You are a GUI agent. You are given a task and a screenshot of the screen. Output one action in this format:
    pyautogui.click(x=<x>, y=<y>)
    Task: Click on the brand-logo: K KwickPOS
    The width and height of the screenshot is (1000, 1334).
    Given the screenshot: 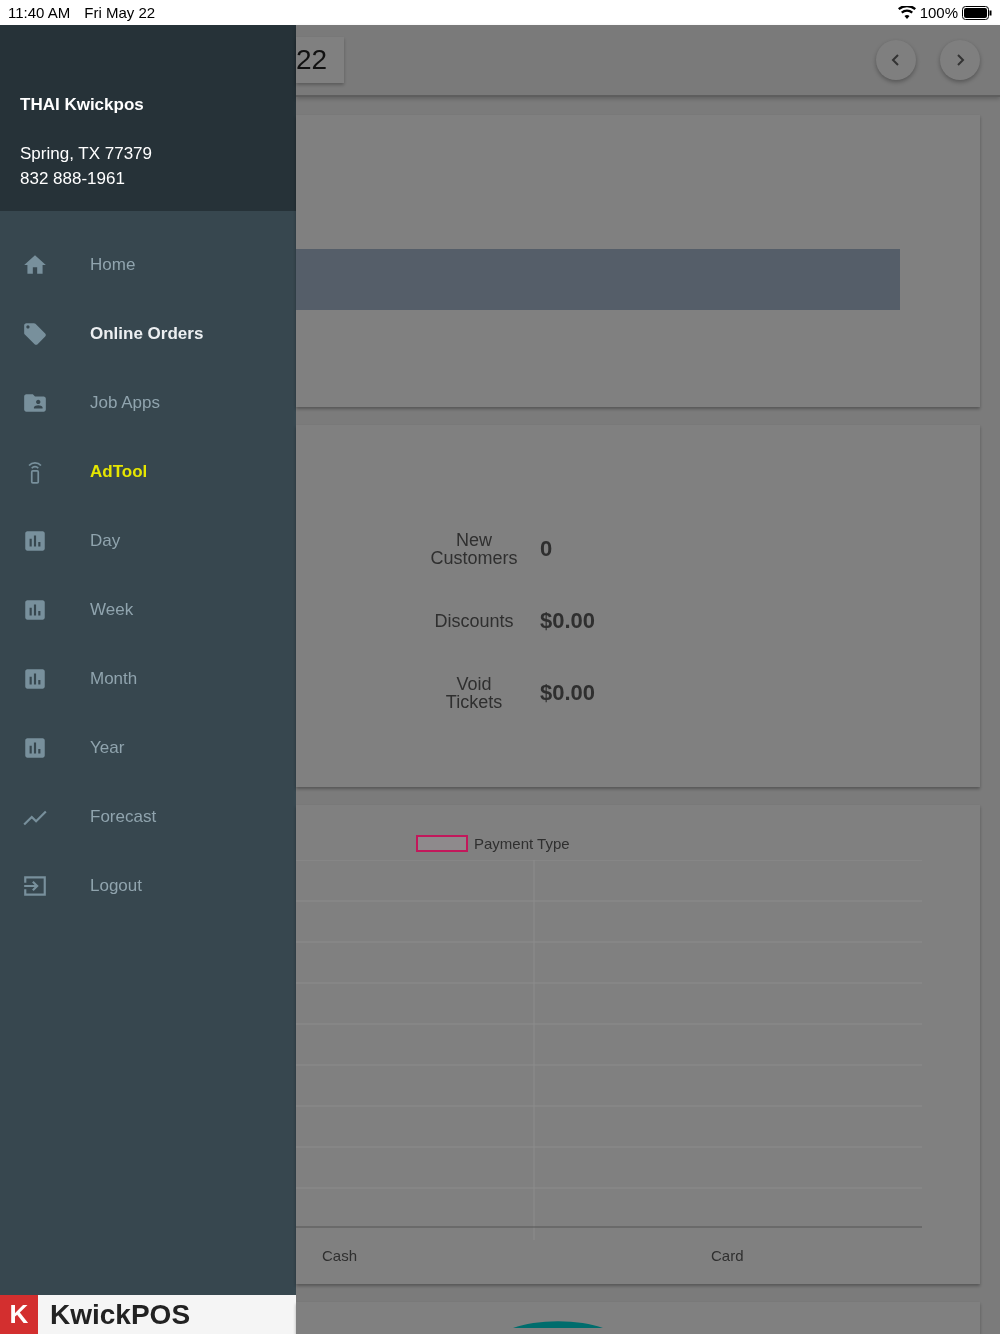 What is the action you would take?
    pyautogui.click(x=148, y=1314)
    